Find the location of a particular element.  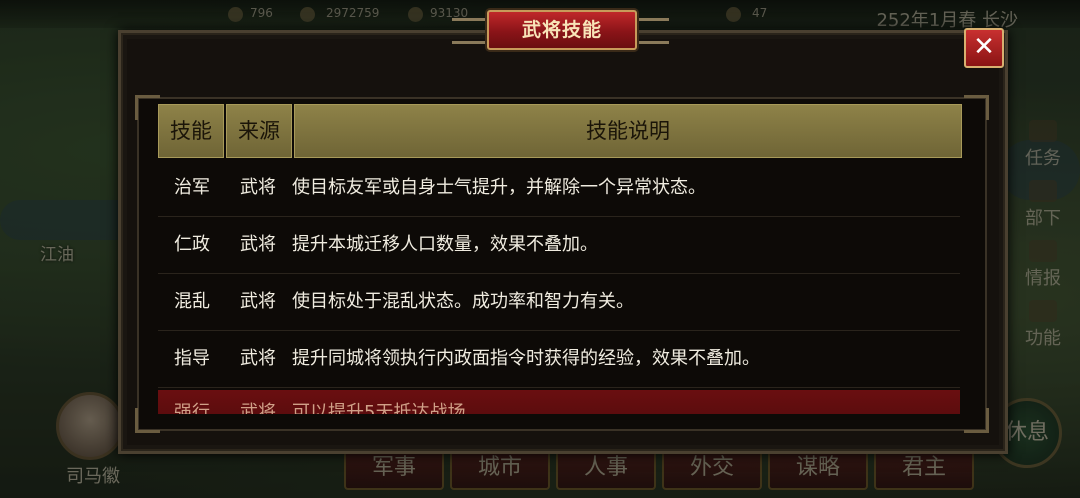

skill-description: 使目标友军或自身士气提升，并解除一个异常状态。 is located at coordinates (499, 187).